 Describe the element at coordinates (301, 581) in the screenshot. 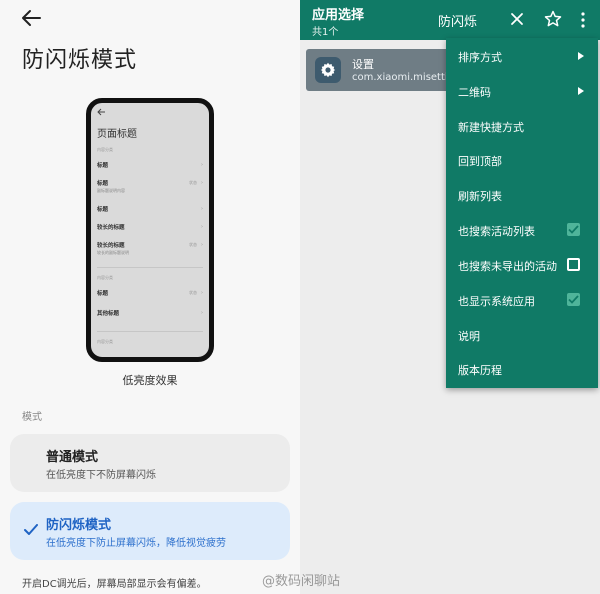

I see `watermark: @数码闲聊站` at that location.